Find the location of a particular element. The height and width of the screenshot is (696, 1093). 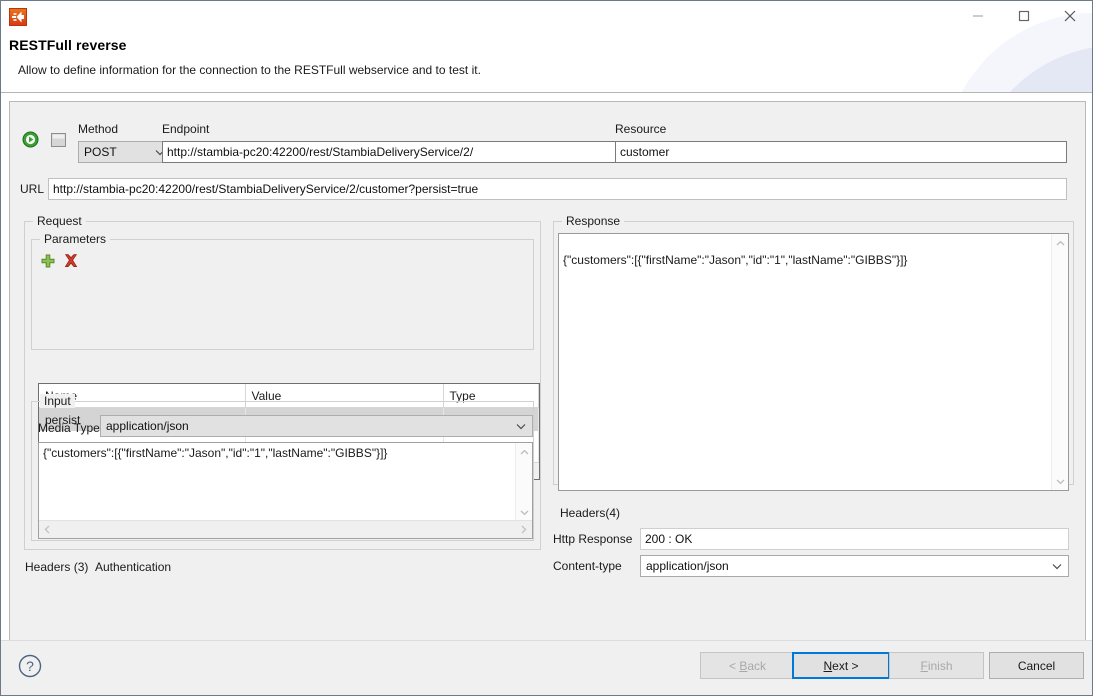

content-type-select: application/json is located at coordinates (854, 566).